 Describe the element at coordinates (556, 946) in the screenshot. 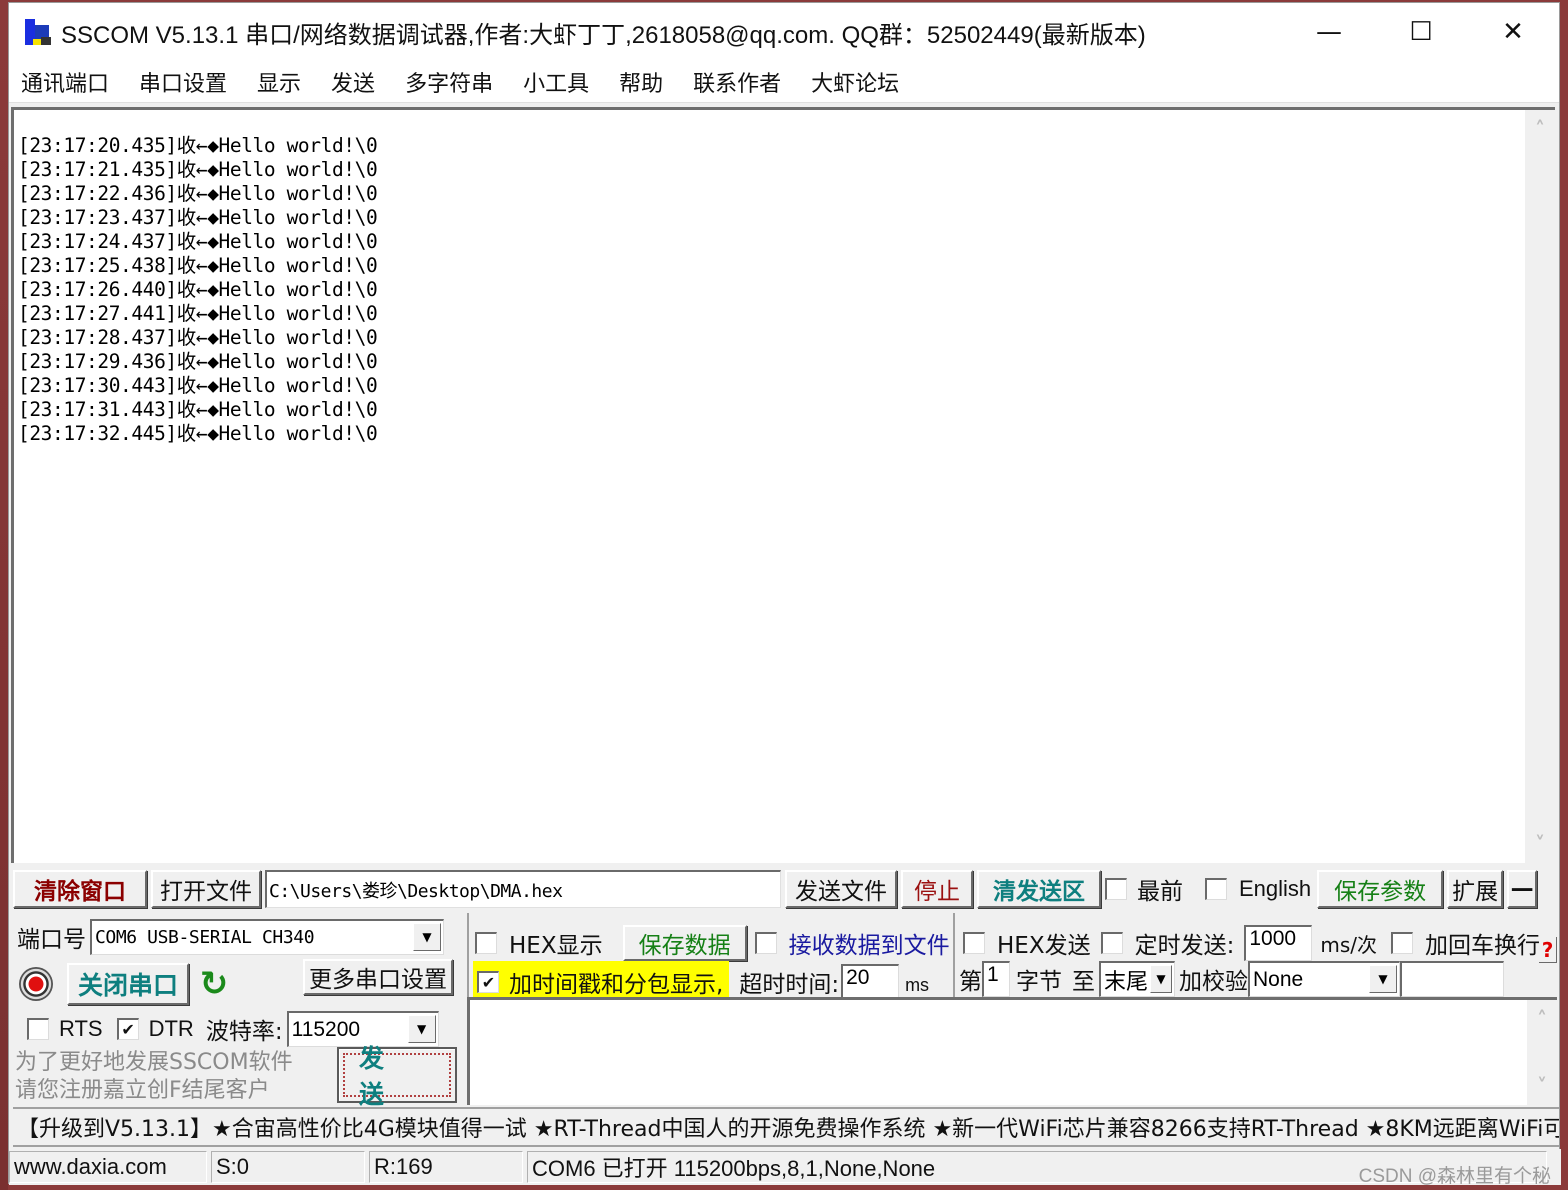

I see `hex-display-label: HEX显示` at that location.